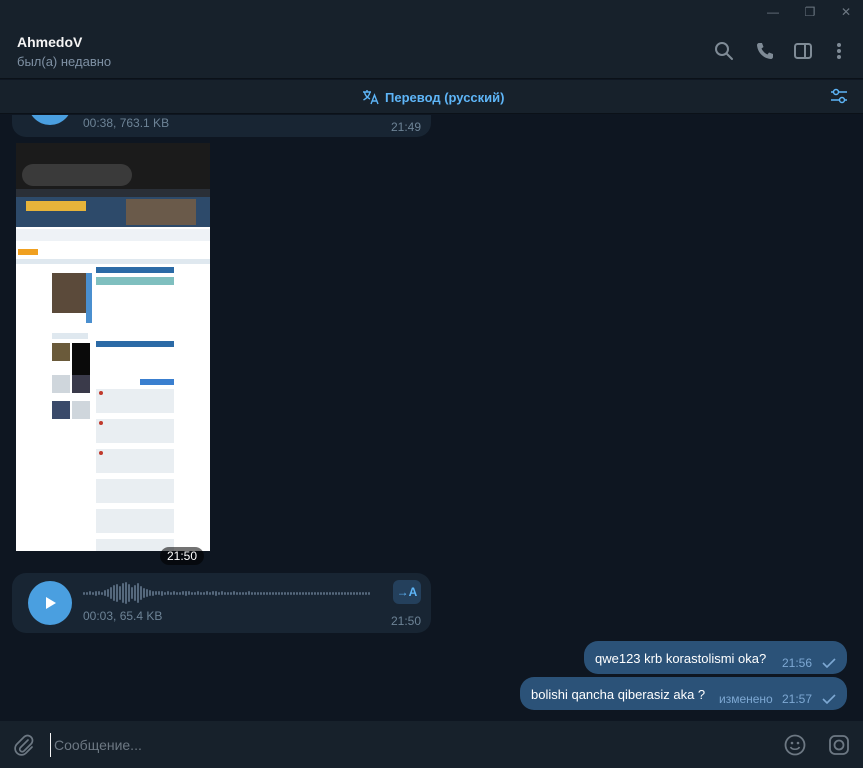 This screenshot has height=768, width=863. What do you see at coordinates (724, 51) in the screenshot?
I see `search-button` at bounding box center [724, 51].